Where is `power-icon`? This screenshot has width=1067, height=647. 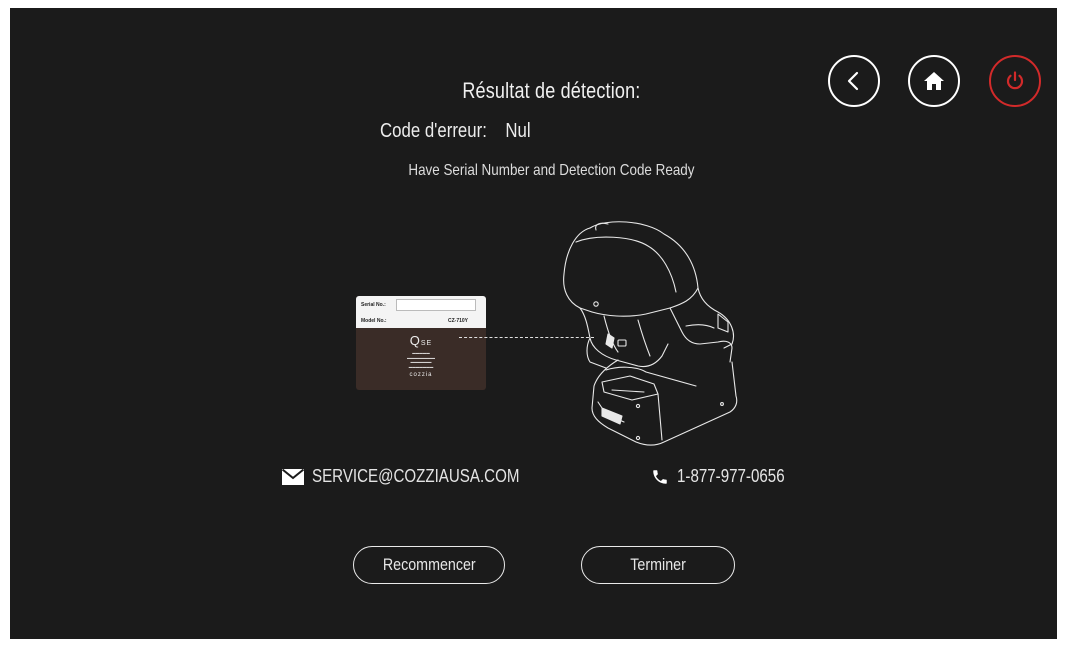 power-icon is located at coordinates (1015, 80).